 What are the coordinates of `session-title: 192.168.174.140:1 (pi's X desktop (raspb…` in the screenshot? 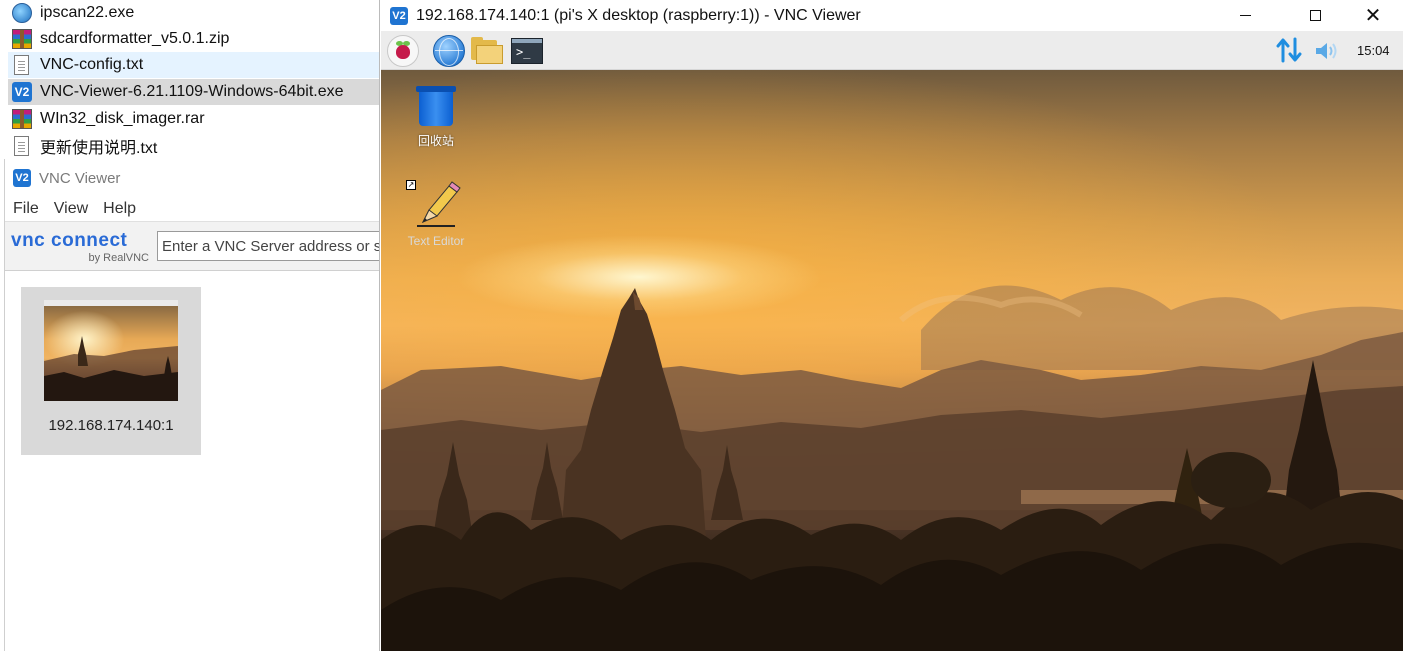 It's located at (638, 15).